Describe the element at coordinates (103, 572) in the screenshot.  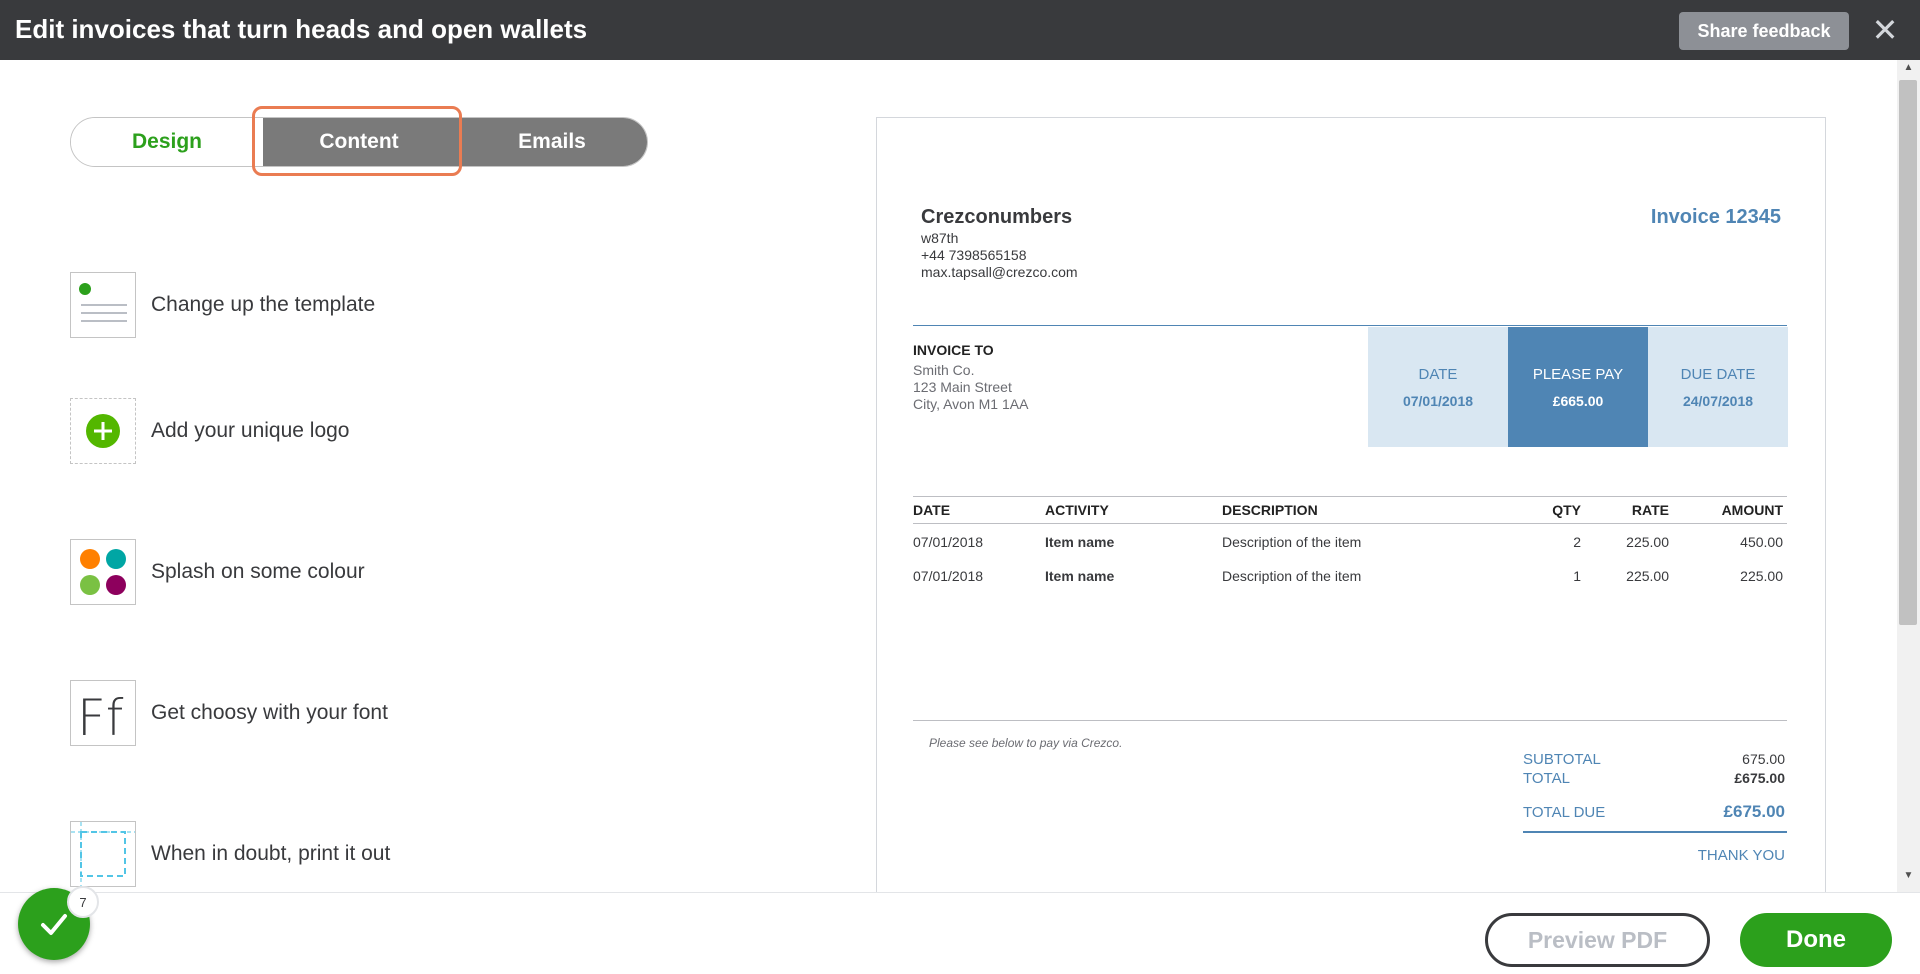
I see `colour-palette-icon` at that location.